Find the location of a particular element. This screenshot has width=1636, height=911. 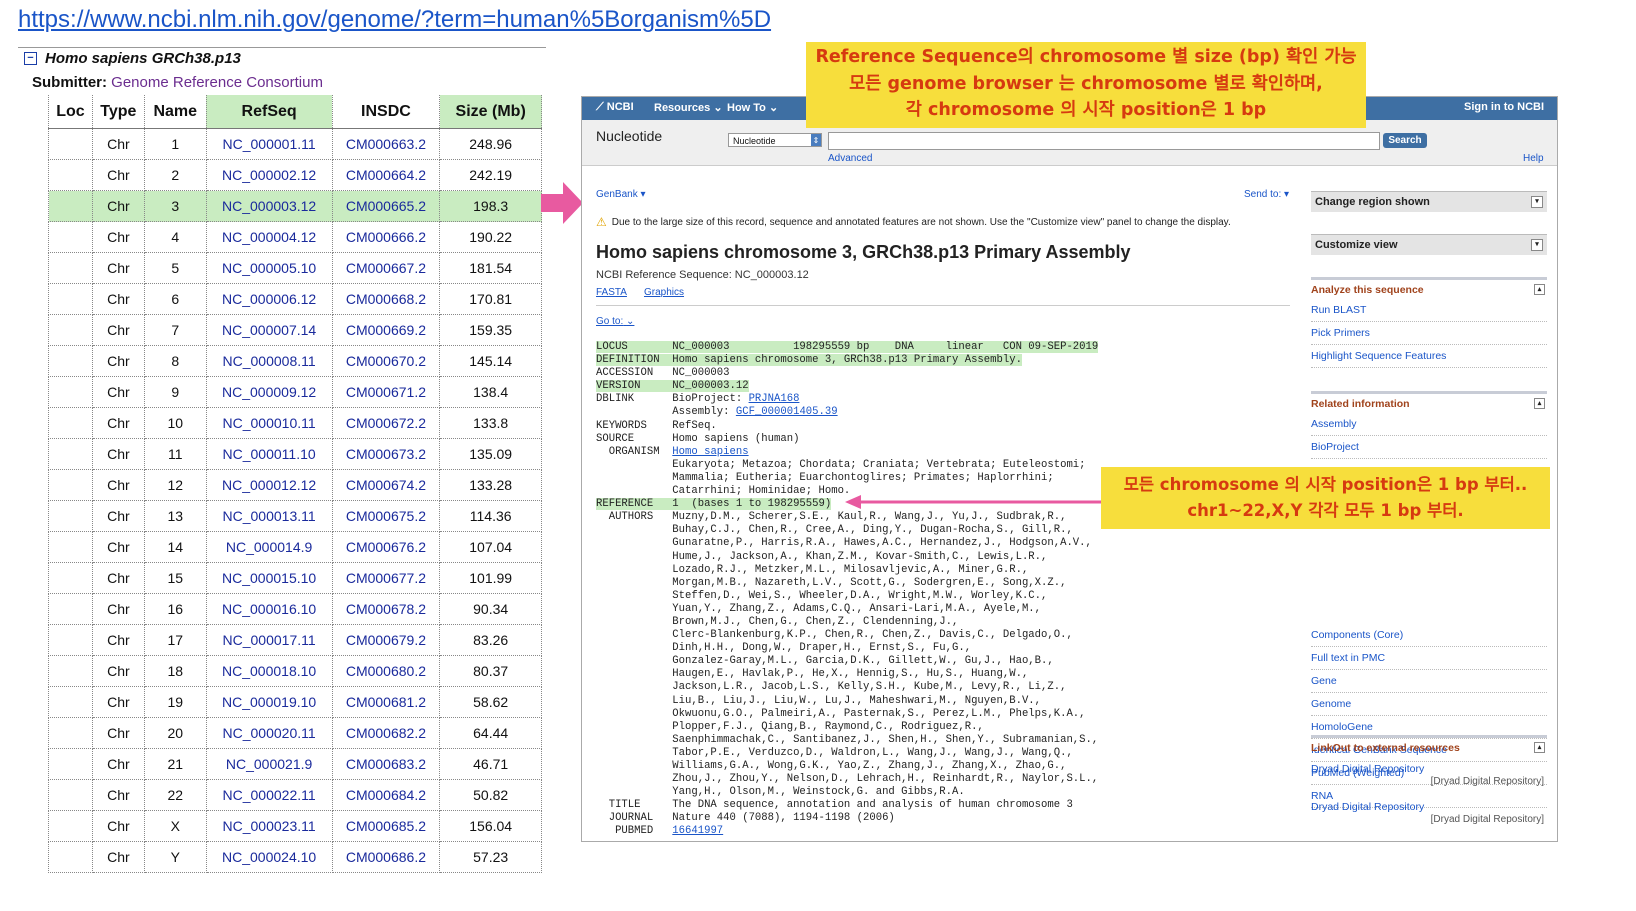

cell-insdc: CM000681.2 is located at coordinates (386, 702).